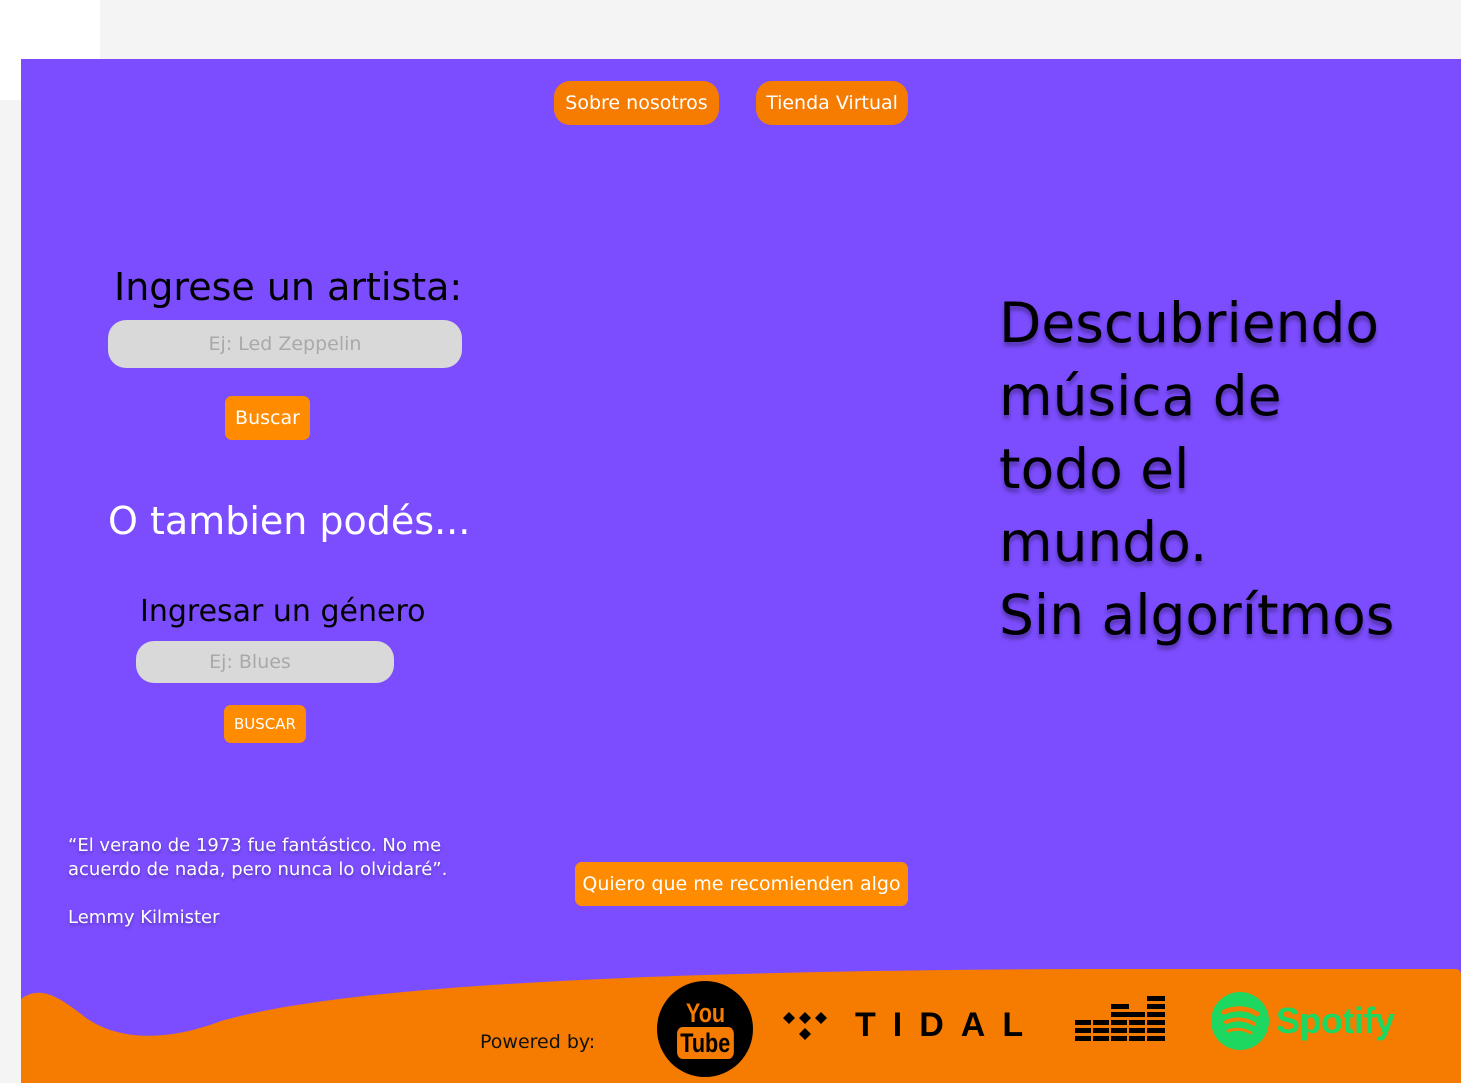  What do you see at coordinates (1189, 323) in the screenshot?
I see `headline-line: Descubriendo` at bounding box center [1189, 323].